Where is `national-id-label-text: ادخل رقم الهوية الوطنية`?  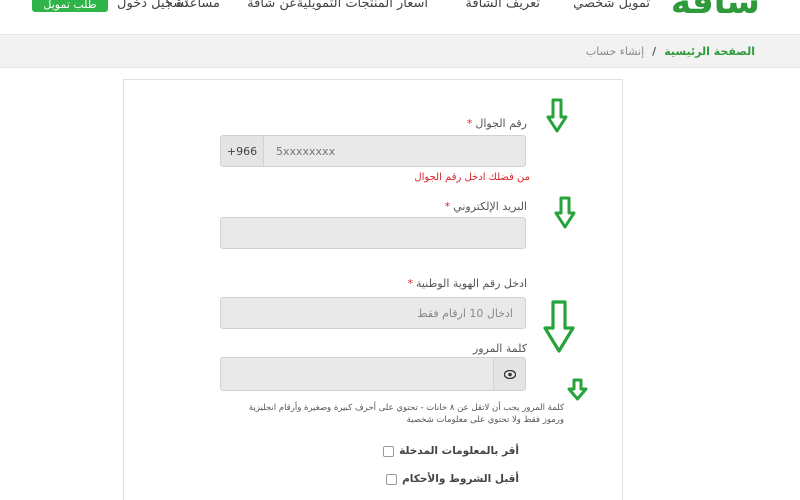 national-id-label-text: ادخل رقم الهوية الوطنية is located at coordinates (471, 283).